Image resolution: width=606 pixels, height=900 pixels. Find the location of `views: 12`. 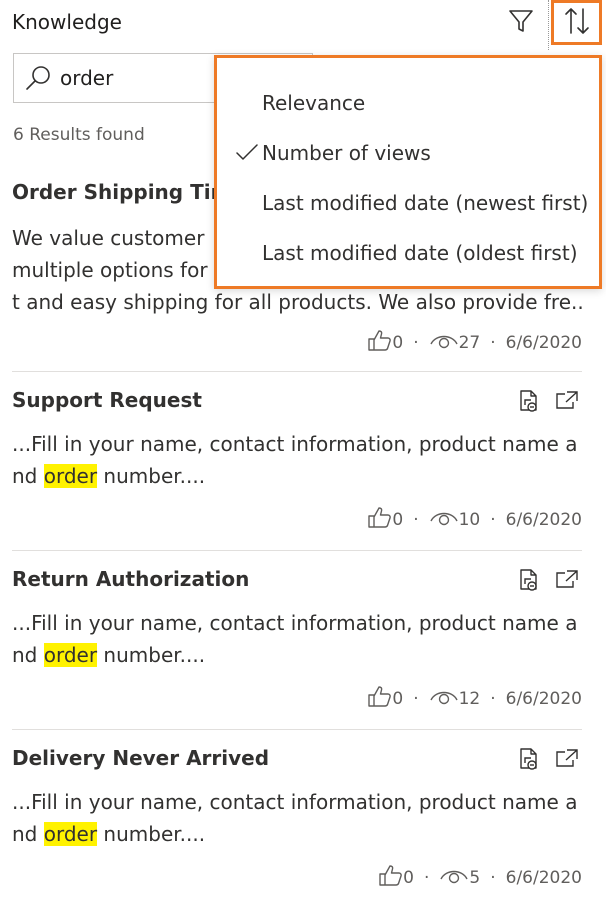

views: 12 is located at coordinates (455, 698).